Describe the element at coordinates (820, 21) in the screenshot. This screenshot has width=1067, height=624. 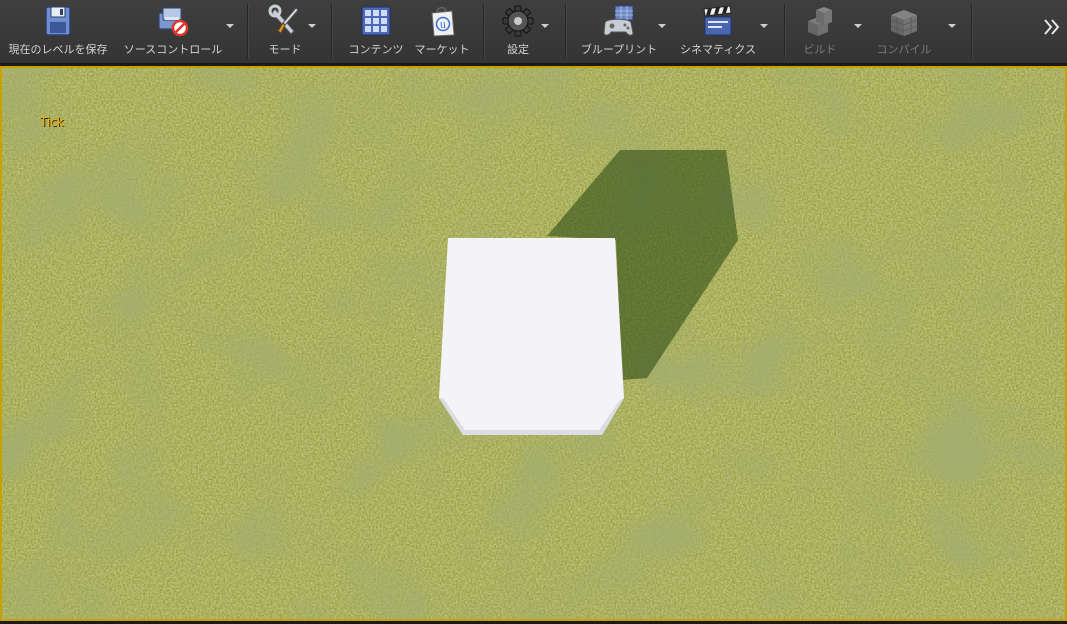
I see `build-blocks-icon` at that location.